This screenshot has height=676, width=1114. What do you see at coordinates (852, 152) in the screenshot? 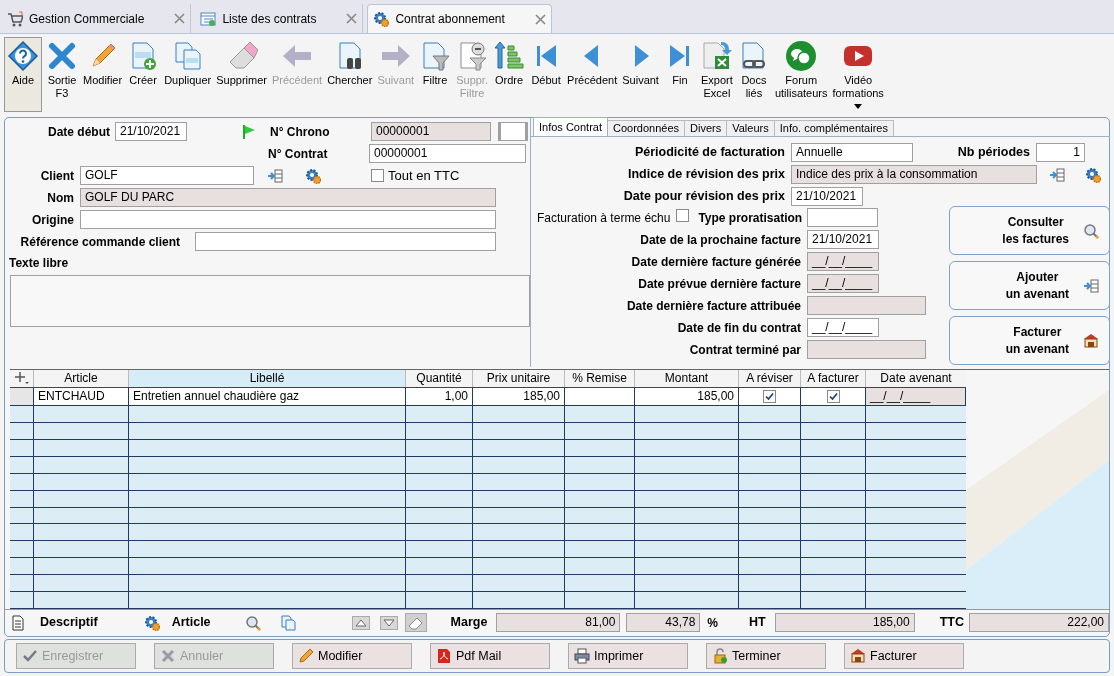
I see `text-field: Annuelle` at bounding box center [852, 152].